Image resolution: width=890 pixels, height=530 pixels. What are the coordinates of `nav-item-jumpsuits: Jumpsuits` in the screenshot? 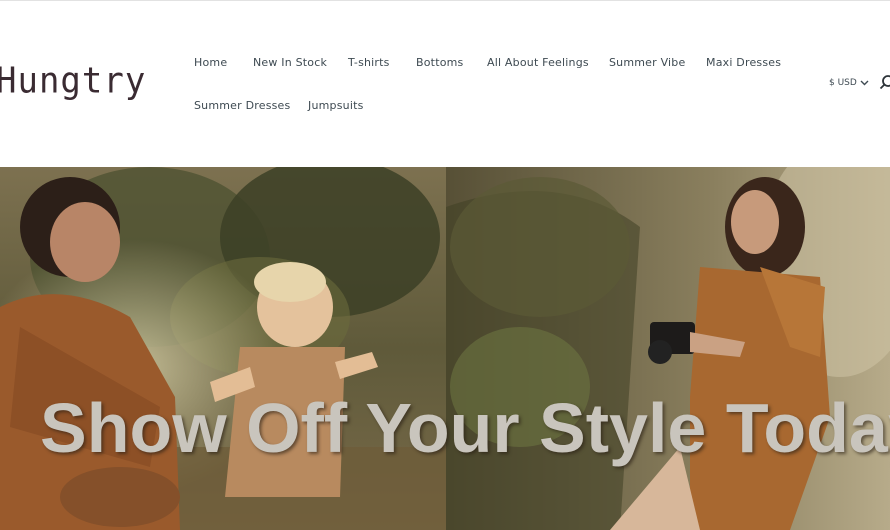 It's located at (336, 105).